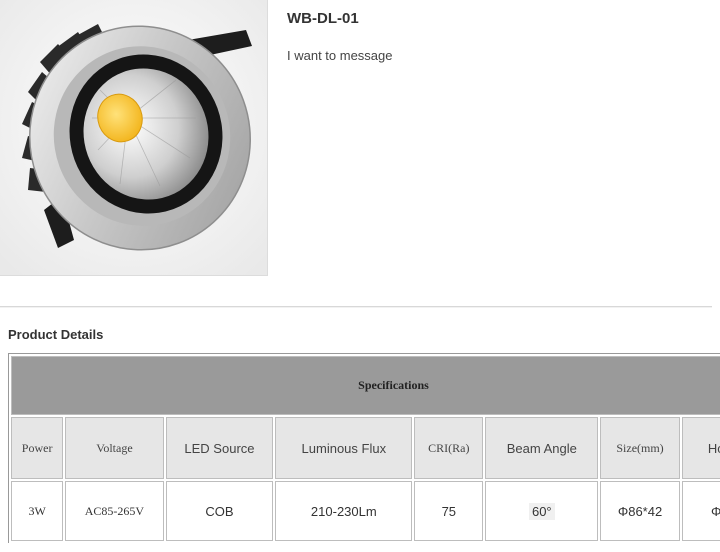 The width and height of the screenshot is (720, 552). What do you see at coordinates (56, 334) in the screenshot?
I see `product-details-heading: Product Details` at bounding box center [56, 334].